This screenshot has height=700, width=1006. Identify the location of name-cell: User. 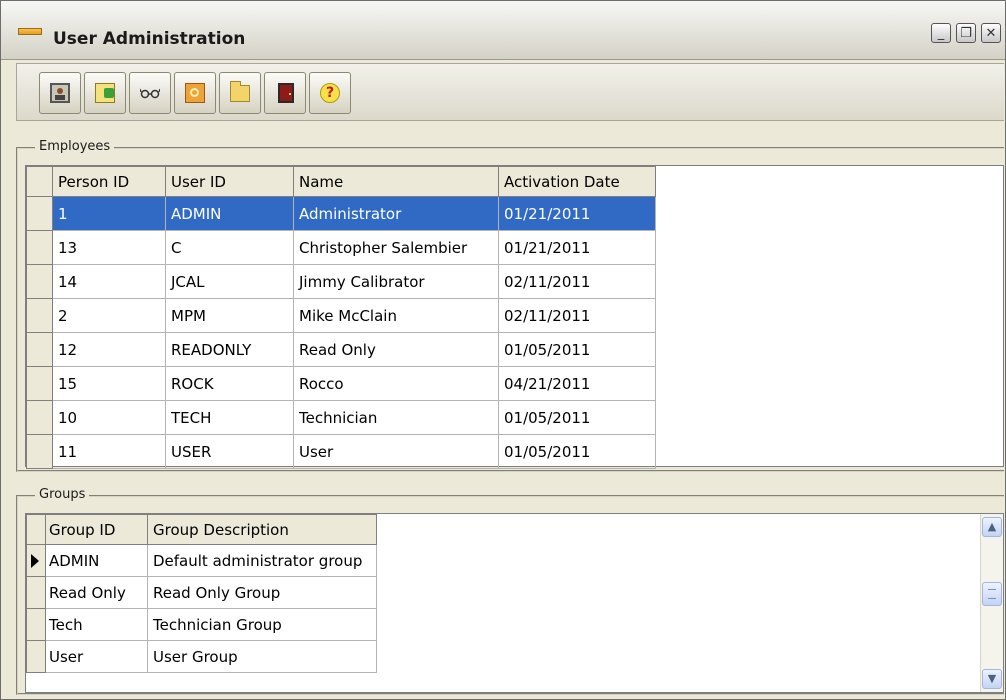
(396, 451).